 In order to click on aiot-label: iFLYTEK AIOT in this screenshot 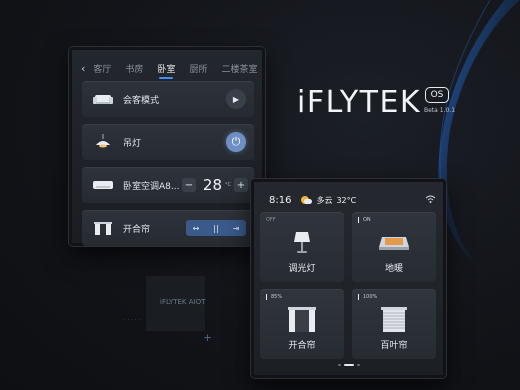, I will do `click(183, 302)`.